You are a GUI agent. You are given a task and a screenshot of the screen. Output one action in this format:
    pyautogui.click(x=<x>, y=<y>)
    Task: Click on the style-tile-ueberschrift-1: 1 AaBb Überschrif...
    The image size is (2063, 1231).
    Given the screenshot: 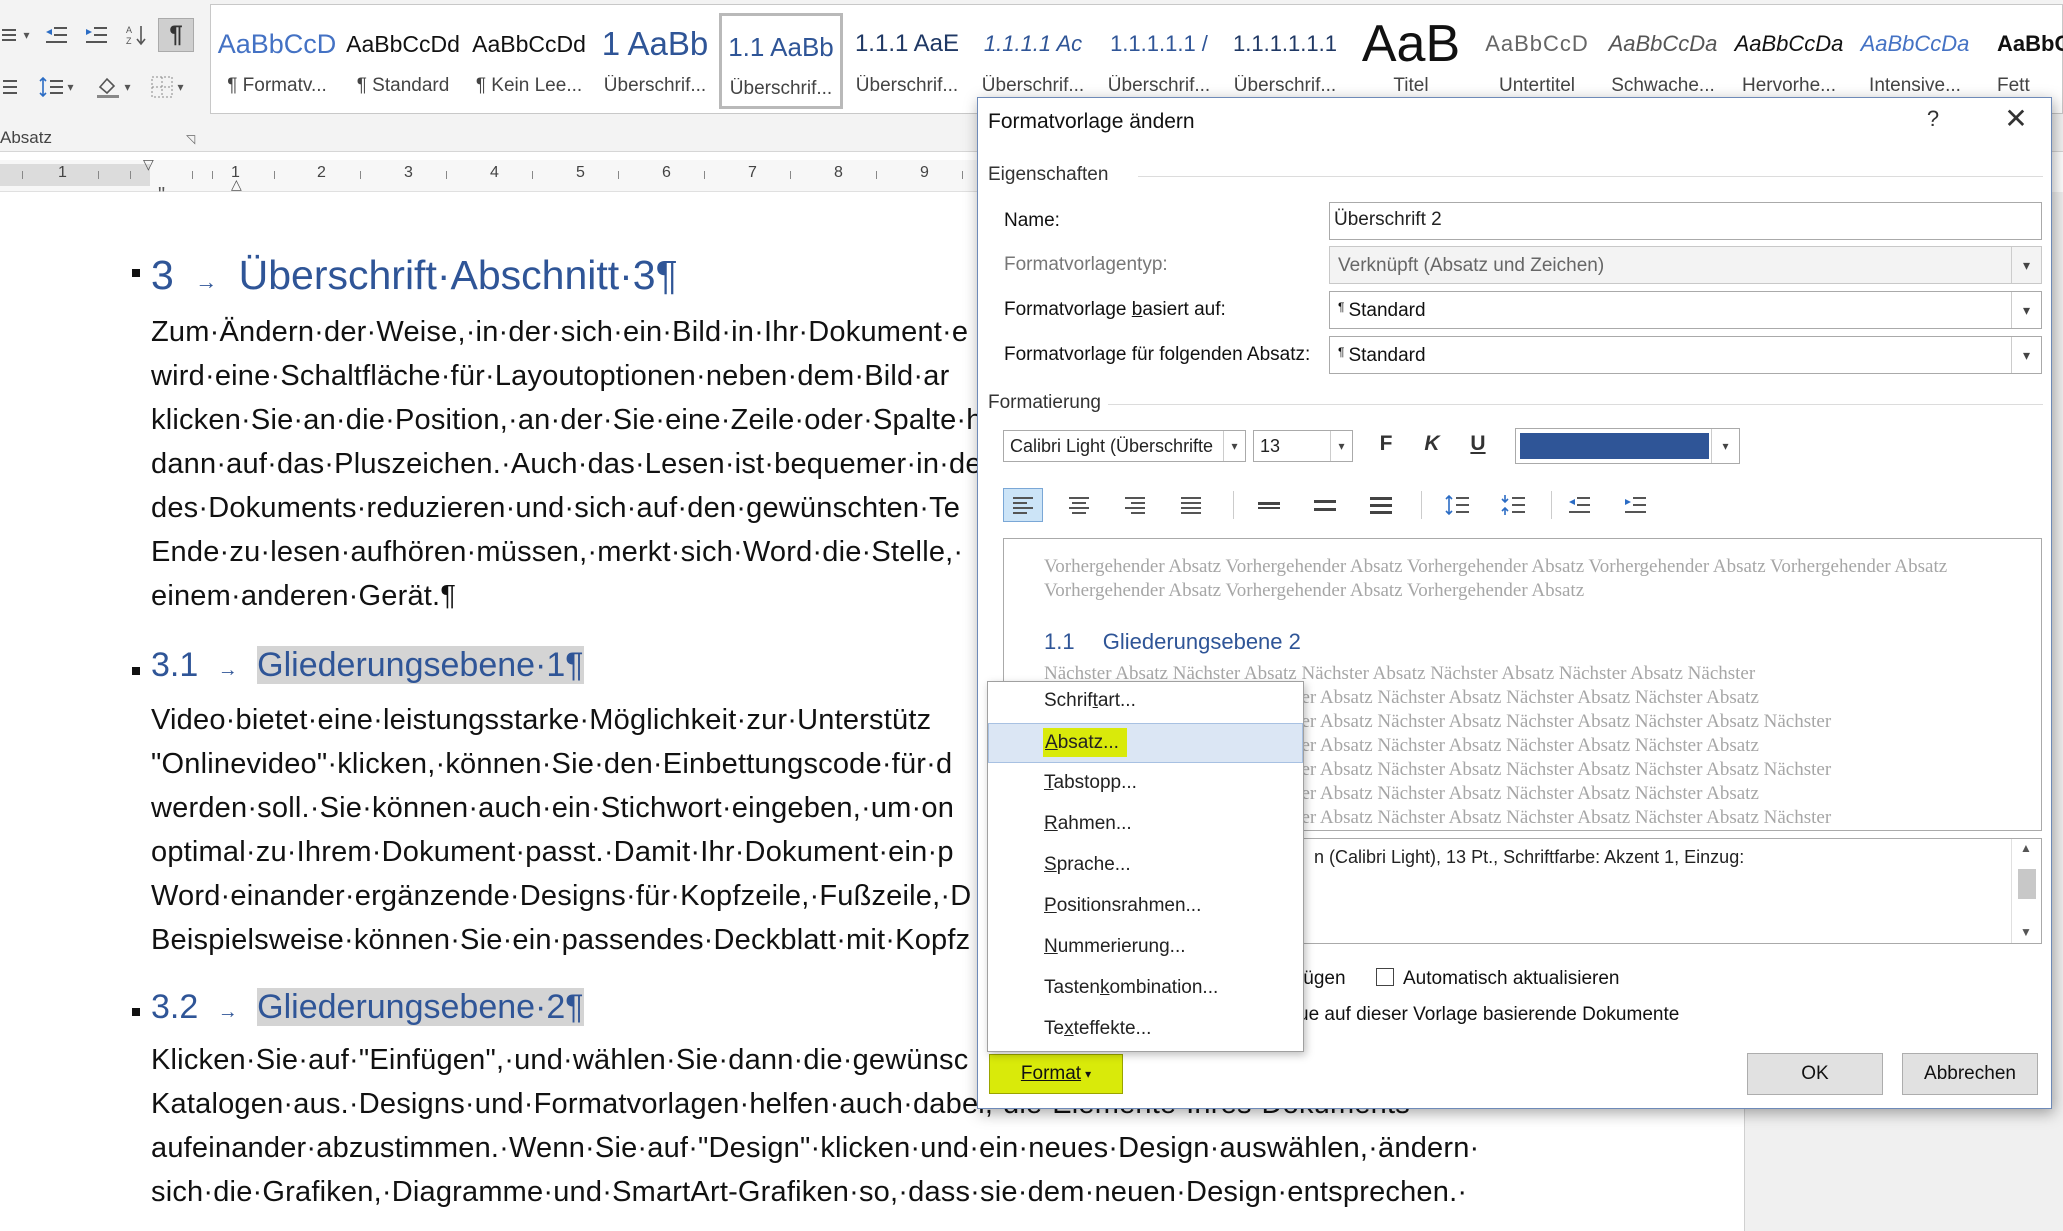 What is the action you would take?
    pyautogui.click(x=655, y=61)
    